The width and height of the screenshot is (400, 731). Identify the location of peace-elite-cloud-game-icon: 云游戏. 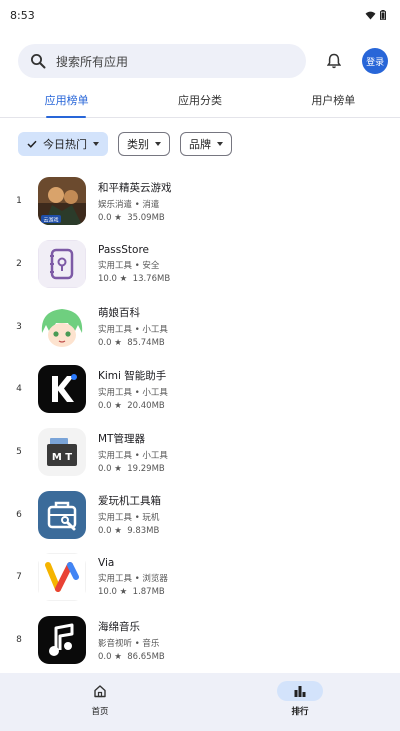
(62, 201).